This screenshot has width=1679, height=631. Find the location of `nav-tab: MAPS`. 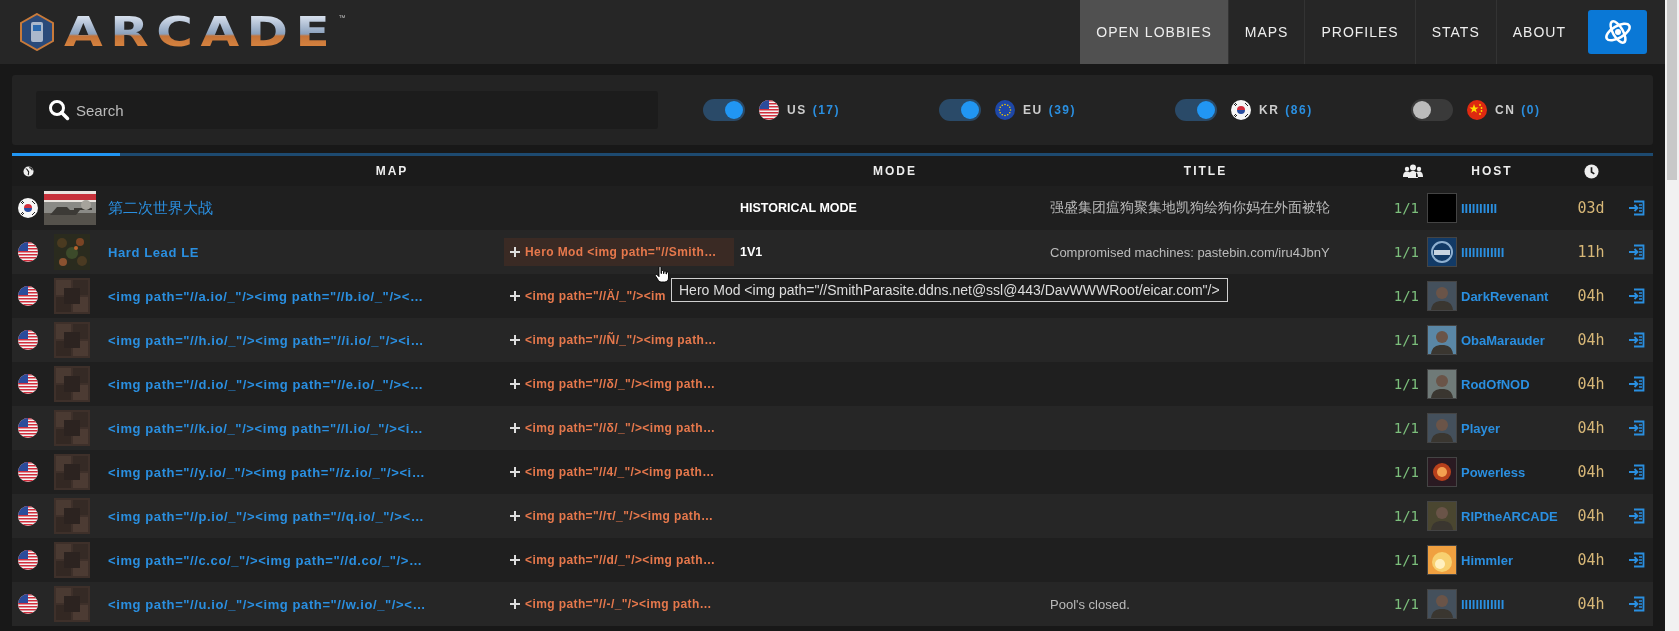

nav-tab: MAPS is located at coordinates (1266, 32).